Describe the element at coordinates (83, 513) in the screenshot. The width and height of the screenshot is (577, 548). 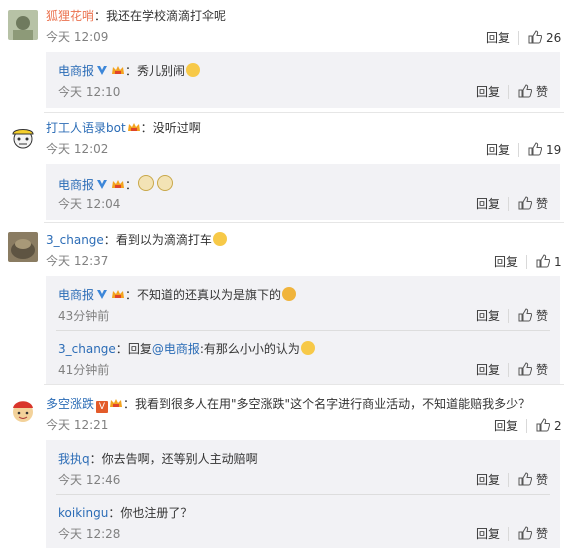
I see `username-link: koikingu` at that location.